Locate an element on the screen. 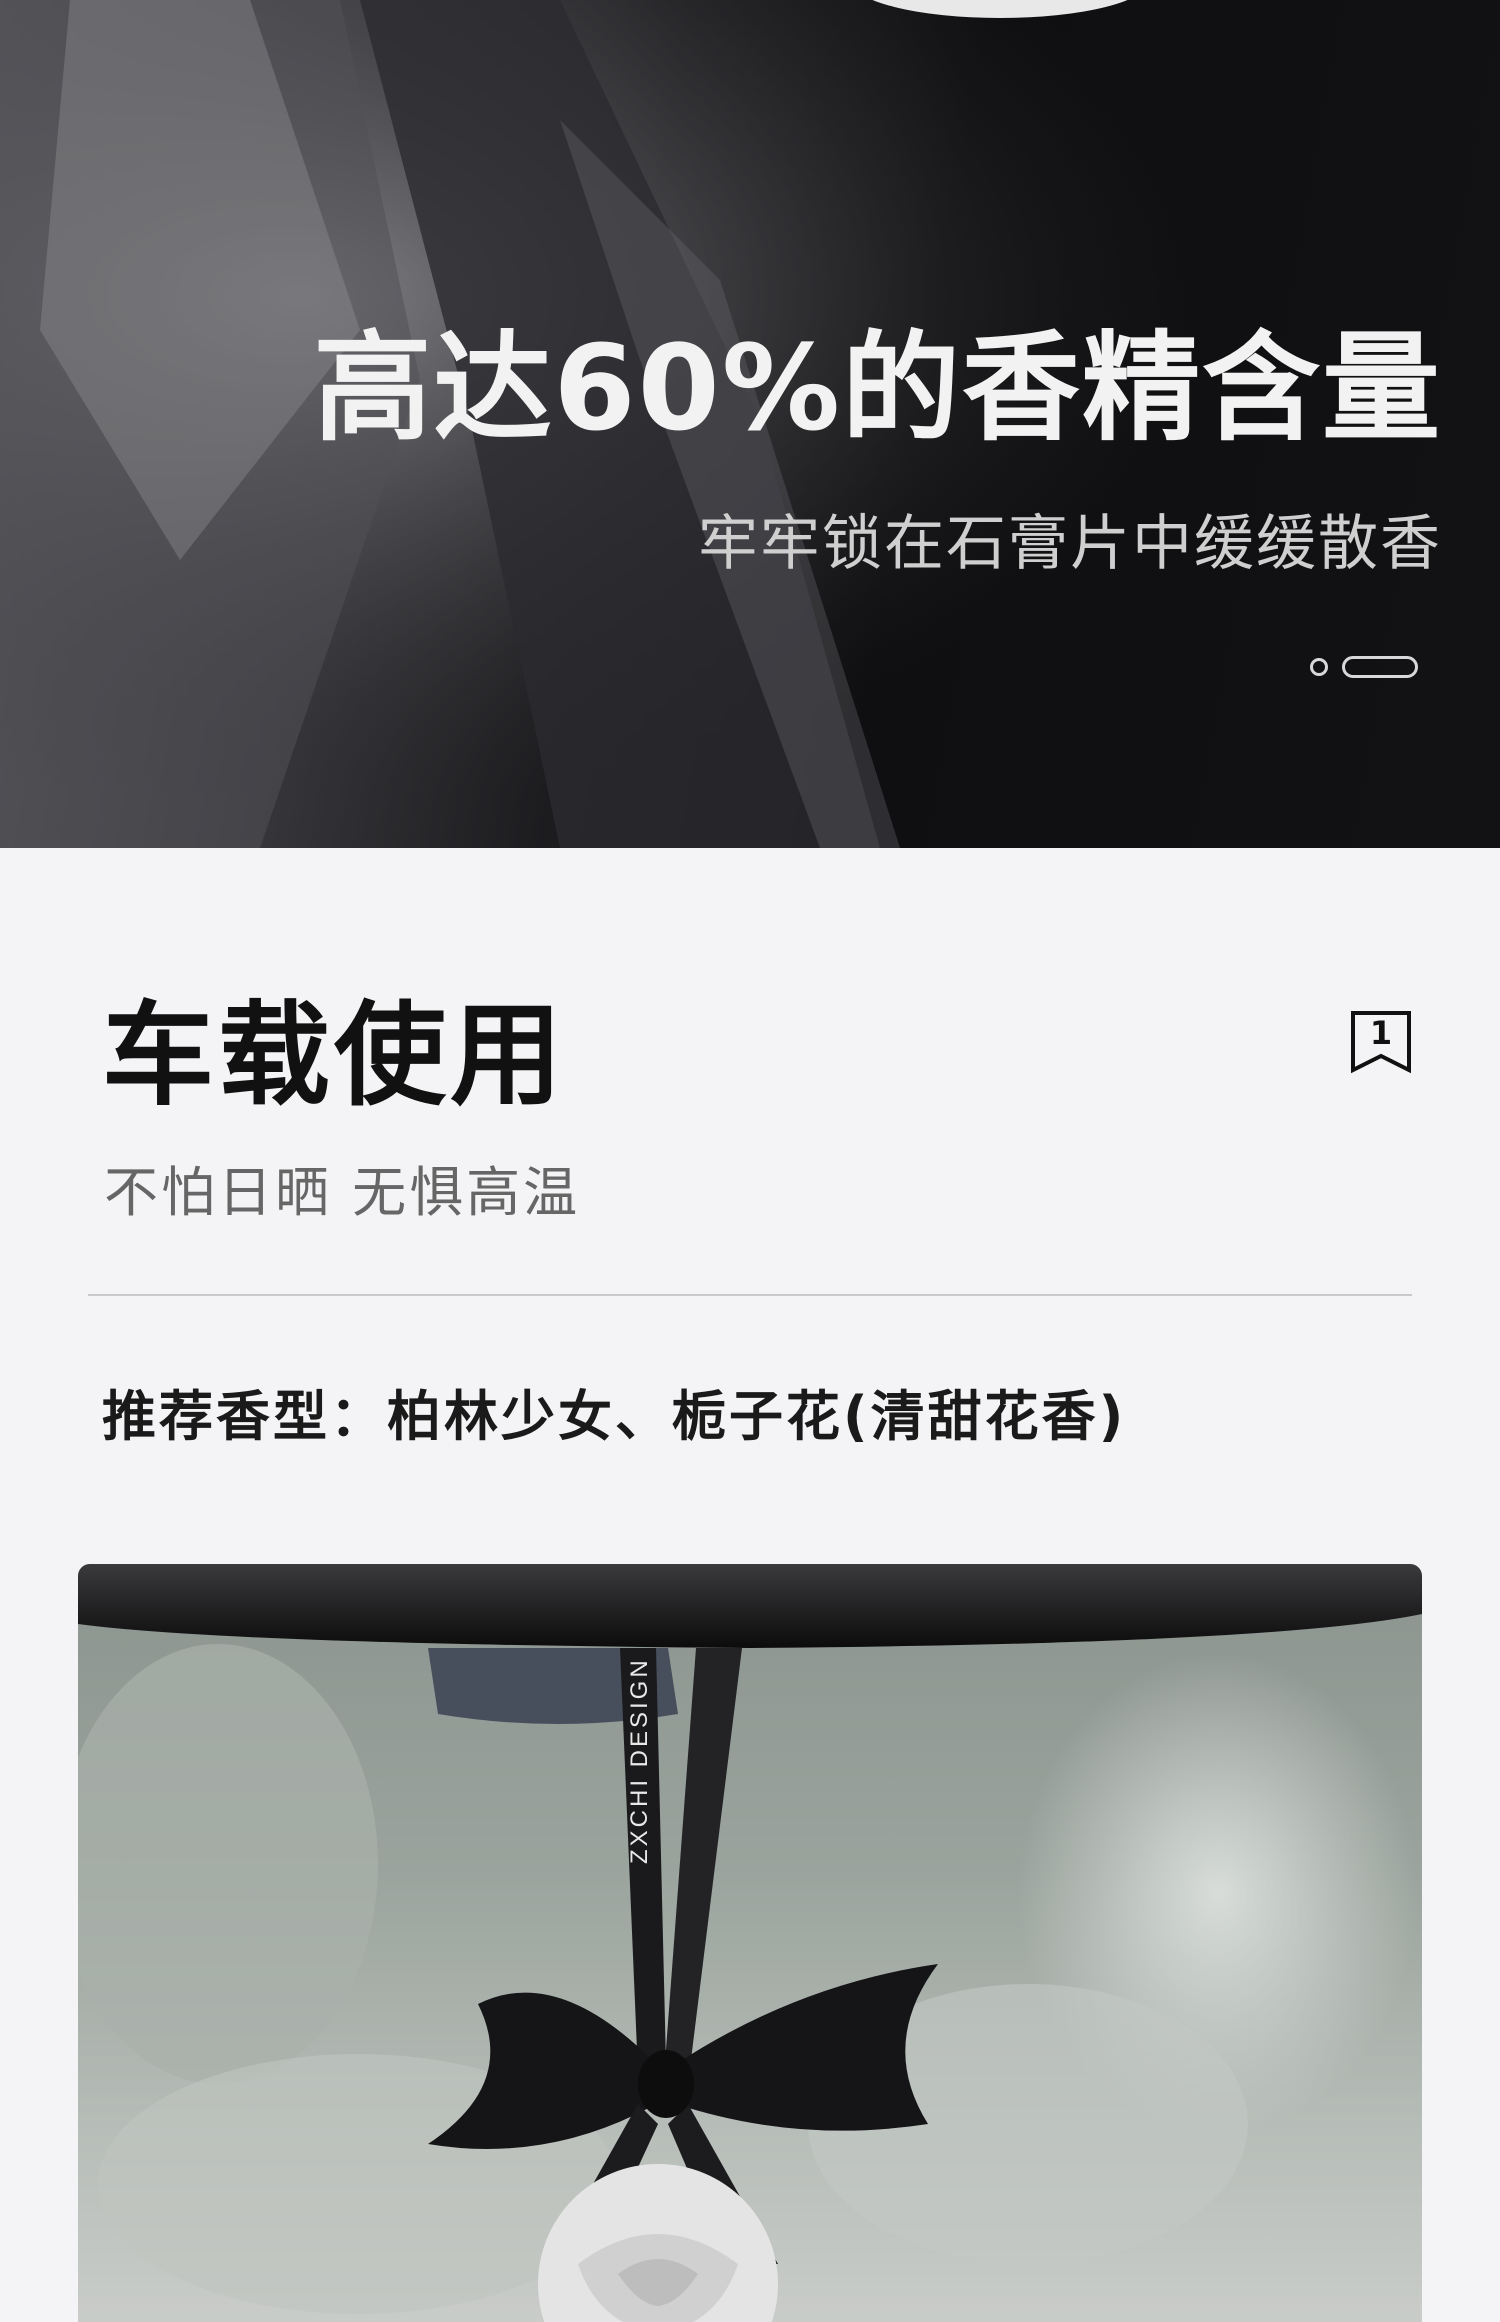  recommended-scent-text: 推荐香型：柏林少女、栀子花(清甜花香) is located at coordinates (614, 1416).